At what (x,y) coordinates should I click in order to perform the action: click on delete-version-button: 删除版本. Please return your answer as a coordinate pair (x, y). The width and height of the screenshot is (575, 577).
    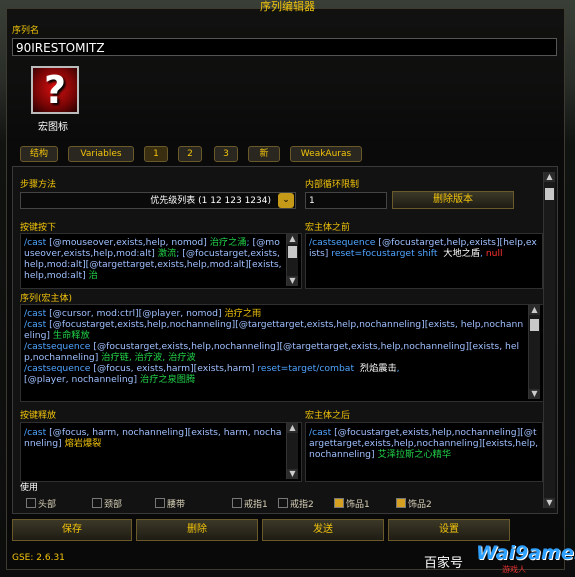
    Looking at the image, I should click on (453, 200).